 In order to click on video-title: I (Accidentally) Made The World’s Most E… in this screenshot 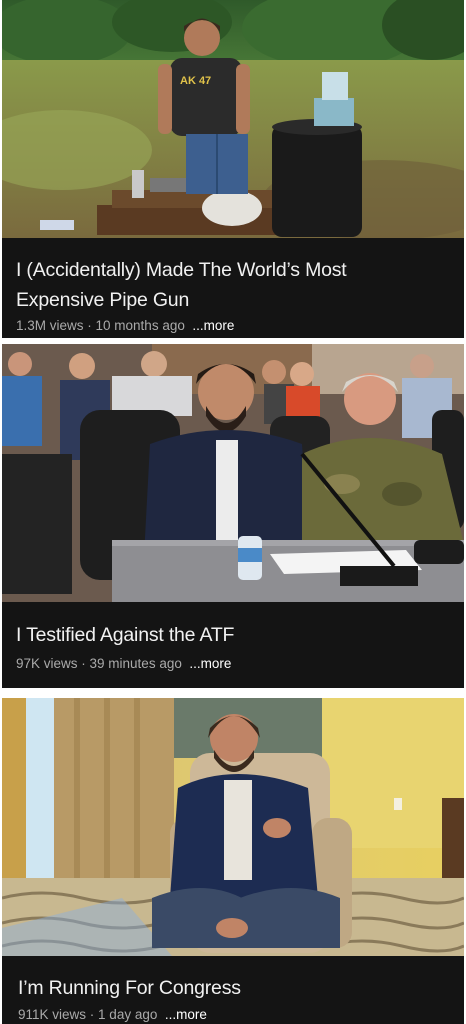, I will do `click(236, 285)`.